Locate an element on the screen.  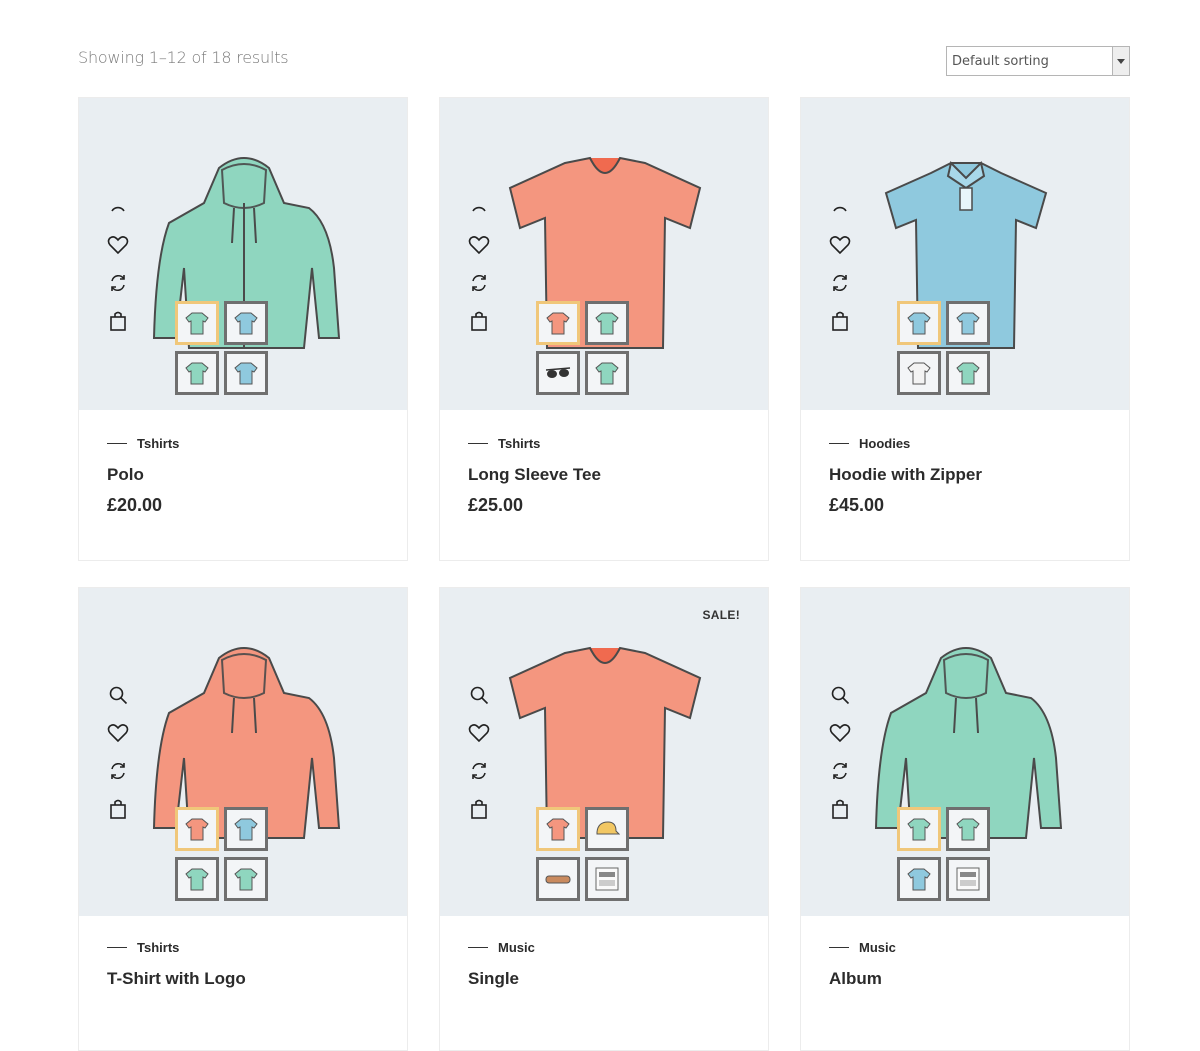
product-title: Long Sleeve Tee is located at coordinates (534, 475).